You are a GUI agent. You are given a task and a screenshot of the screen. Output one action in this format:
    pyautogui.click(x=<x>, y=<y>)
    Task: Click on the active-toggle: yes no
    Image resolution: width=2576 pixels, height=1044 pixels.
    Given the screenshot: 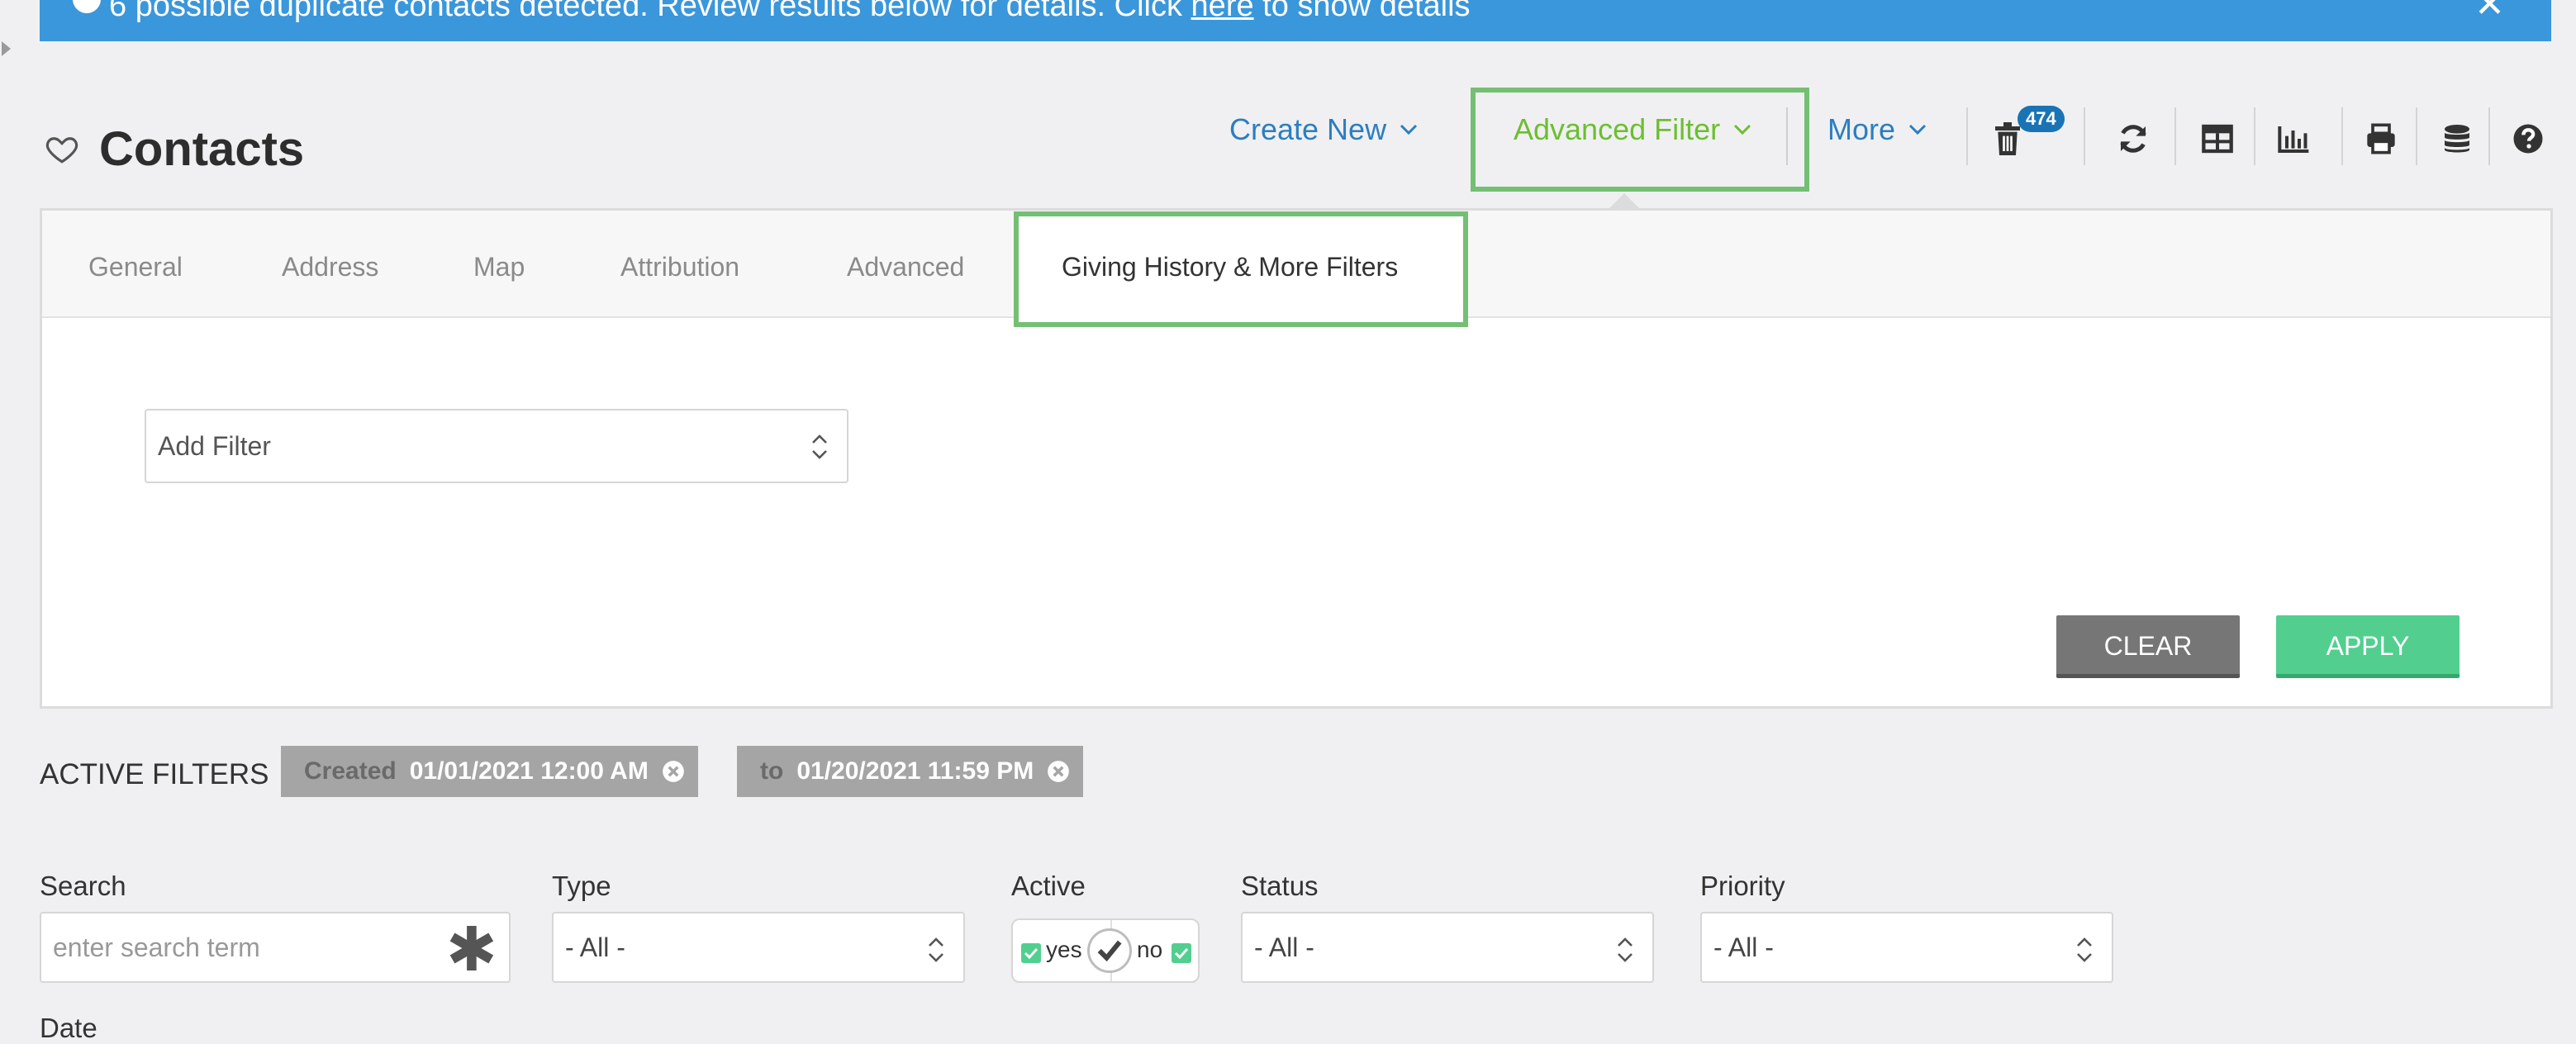 What is the action you would take?
    pyautogui.click(x=1105, y=950)
    